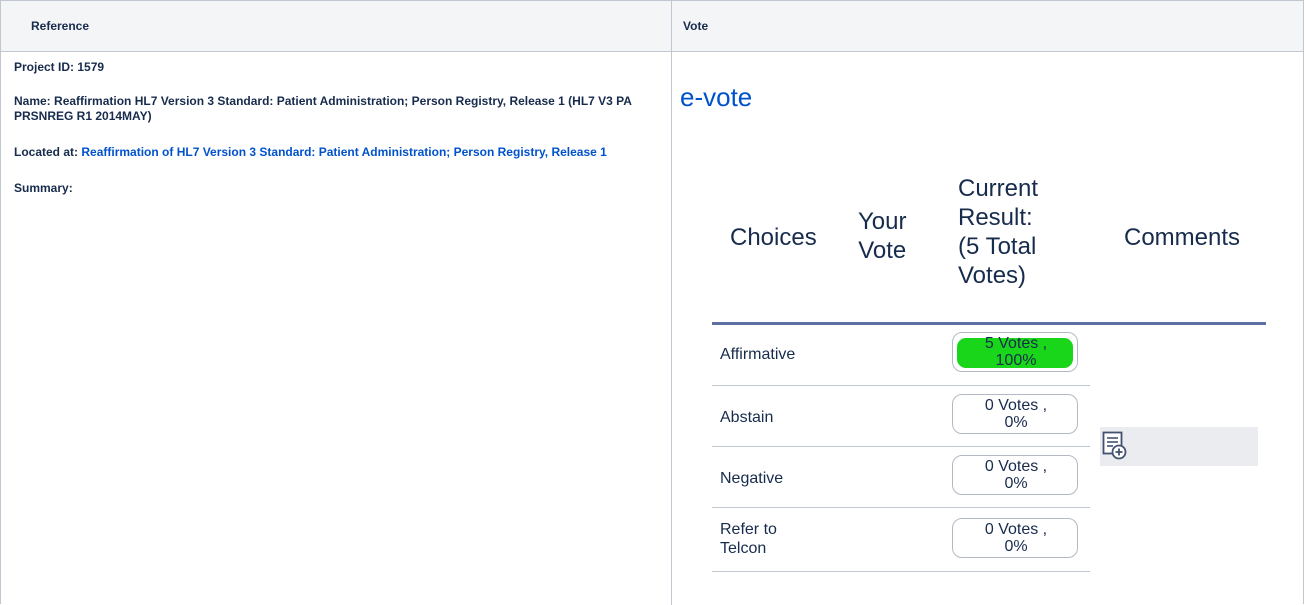 This screenshot has height=605, width=1305. What do you see at coordinates (671, 303) in the screenshot?
I see `column-divider` at bounding box center [671, 303].